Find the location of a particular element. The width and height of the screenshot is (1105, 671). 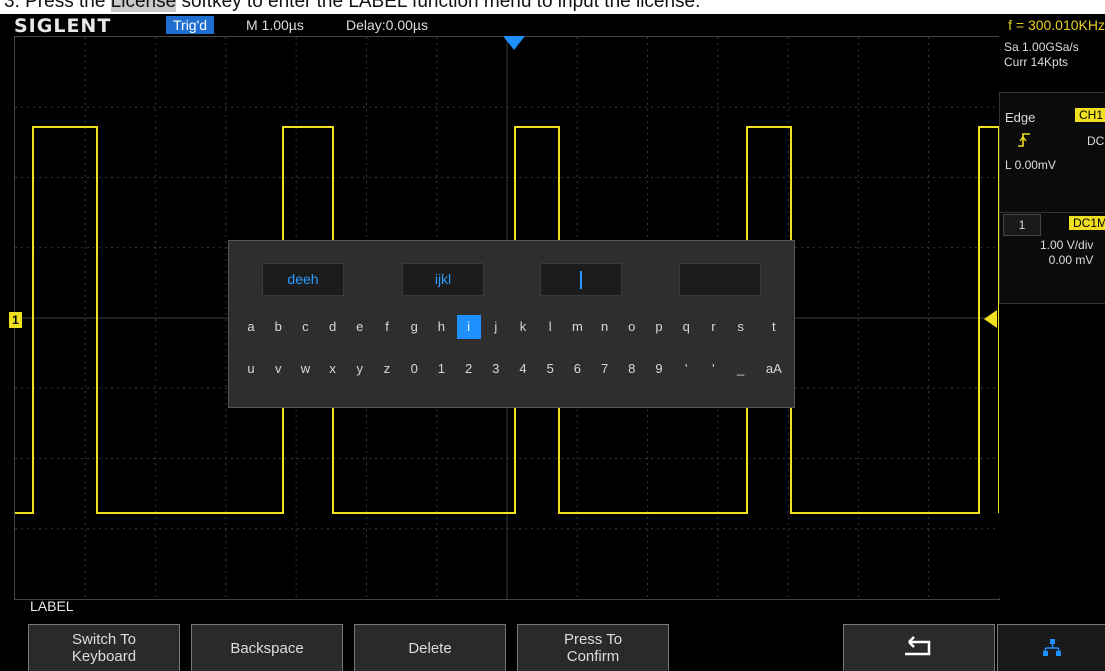

key-r1-16: q is located at coordinates (686, 327).